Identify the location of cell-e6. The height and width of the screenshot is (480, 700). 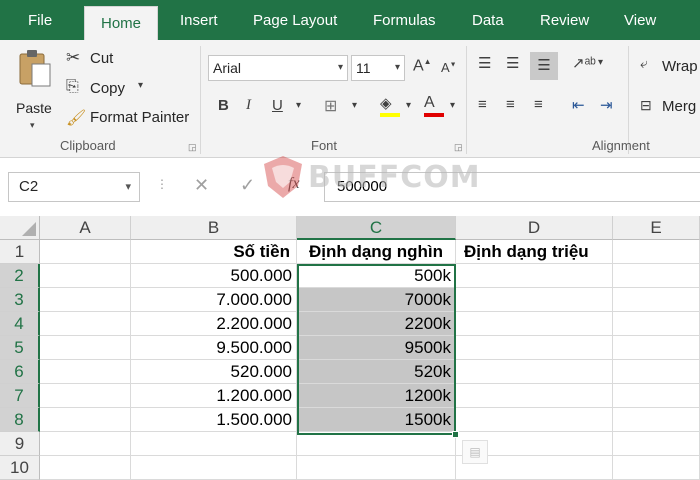
(656, 372).